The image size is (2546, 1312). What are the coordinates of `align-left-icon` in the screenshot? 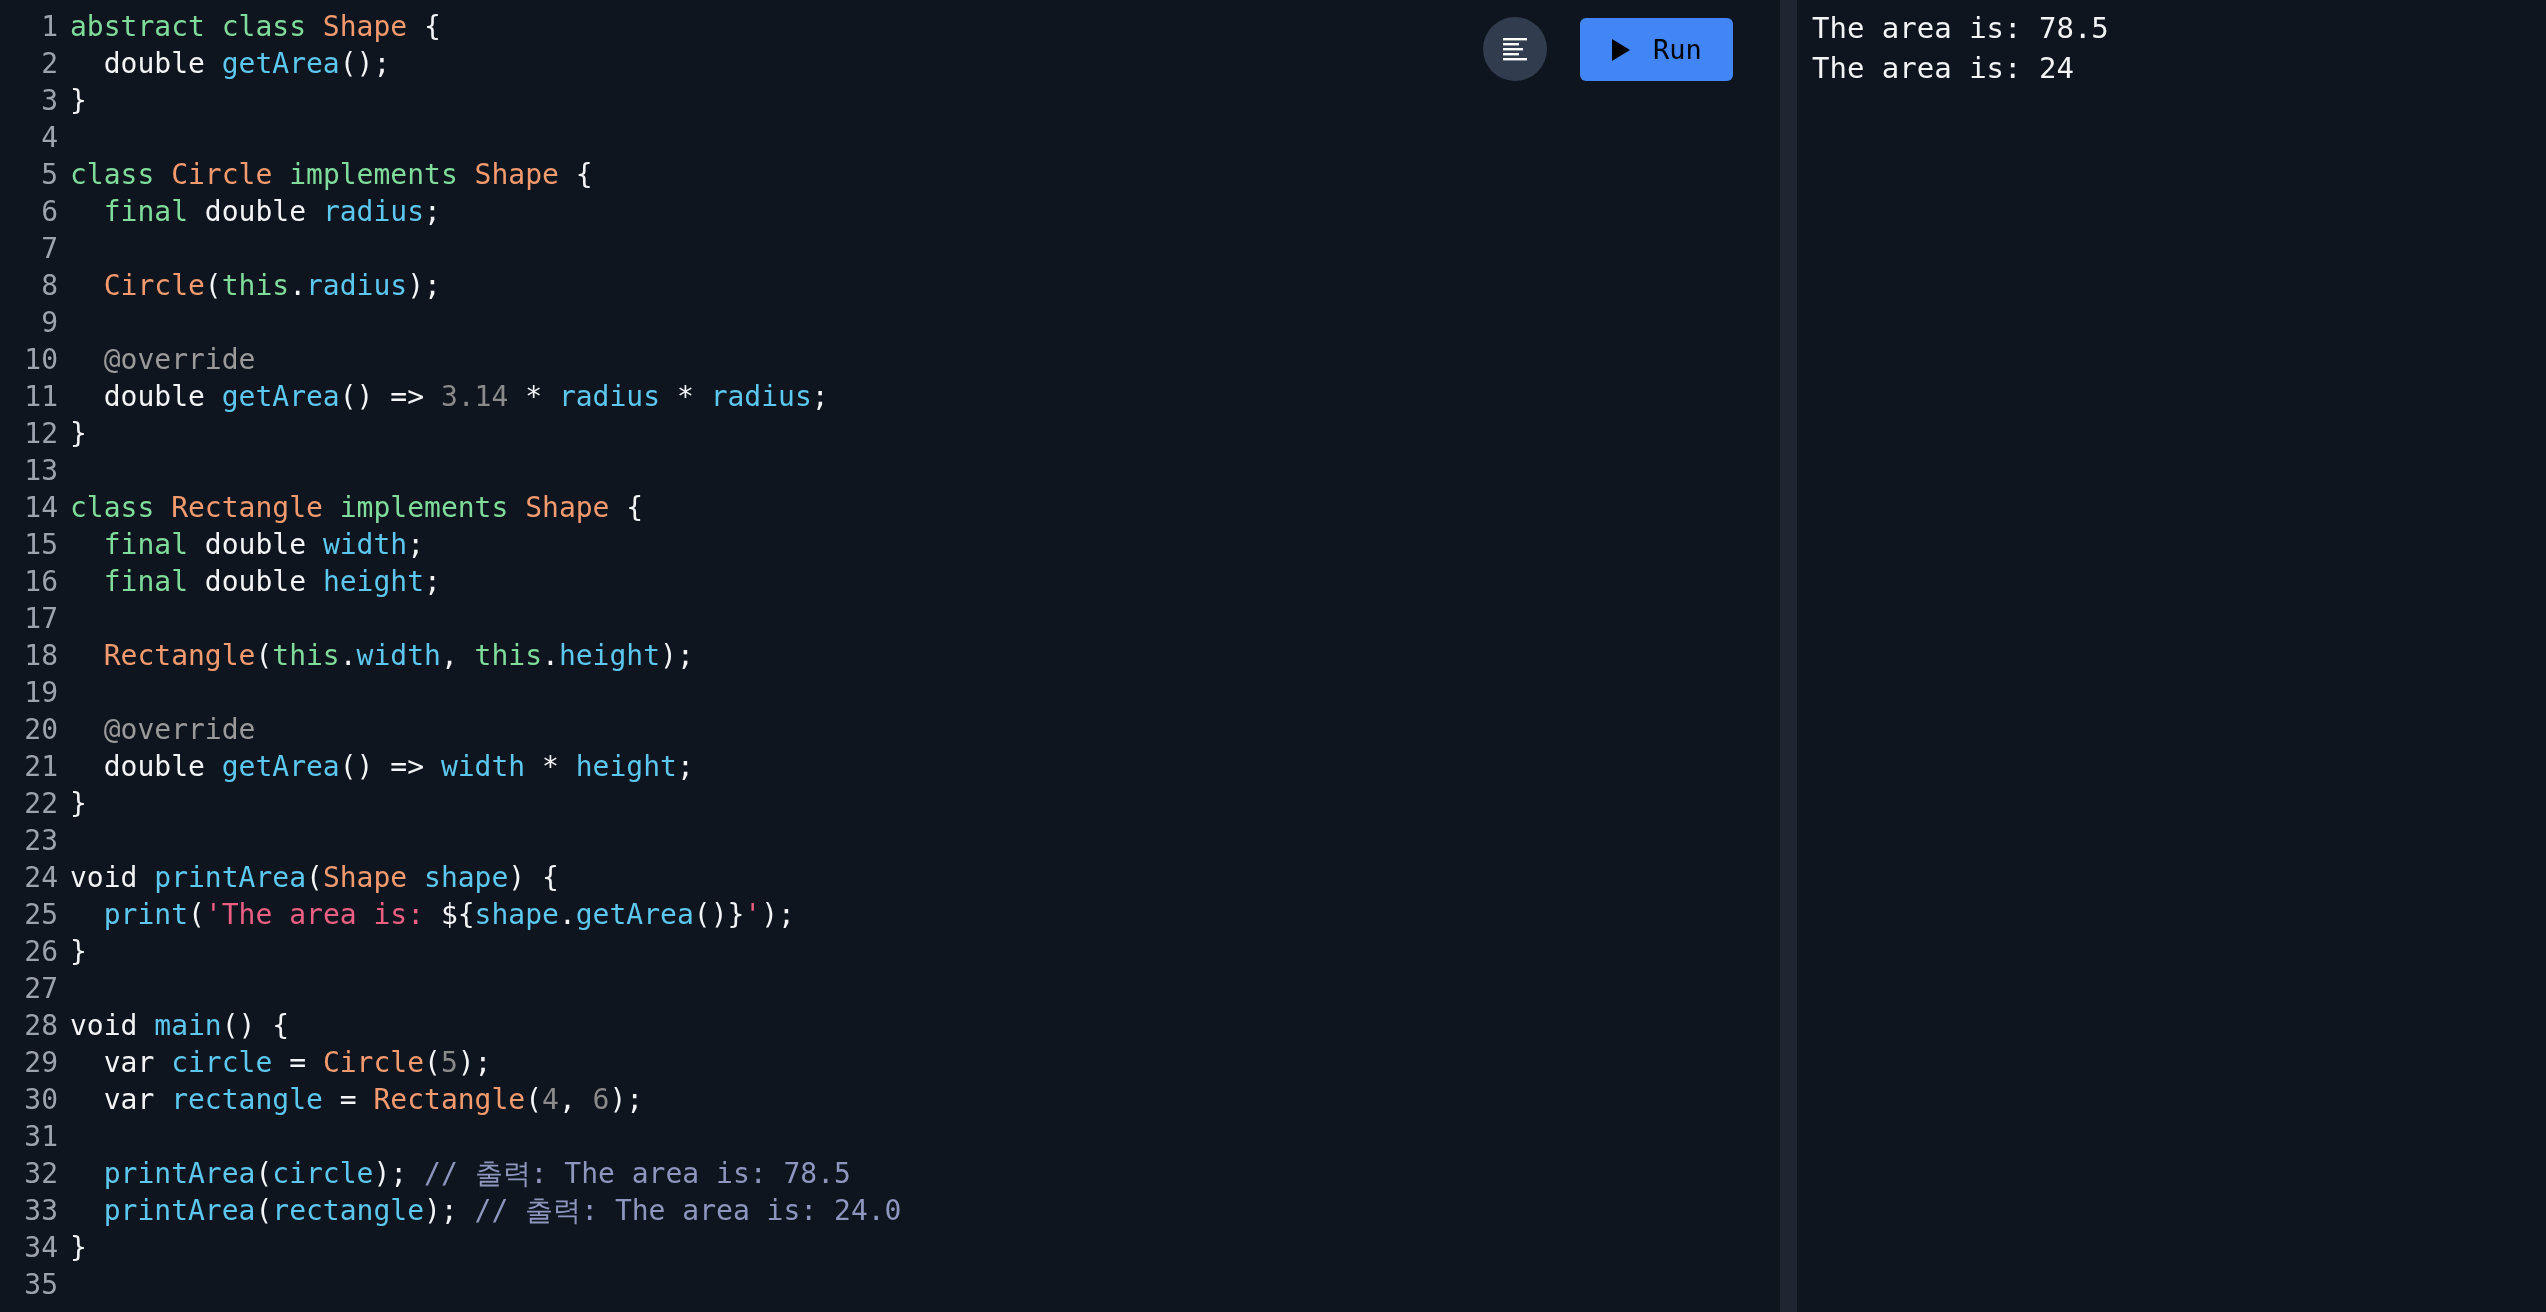 It's located at (1515, 49).